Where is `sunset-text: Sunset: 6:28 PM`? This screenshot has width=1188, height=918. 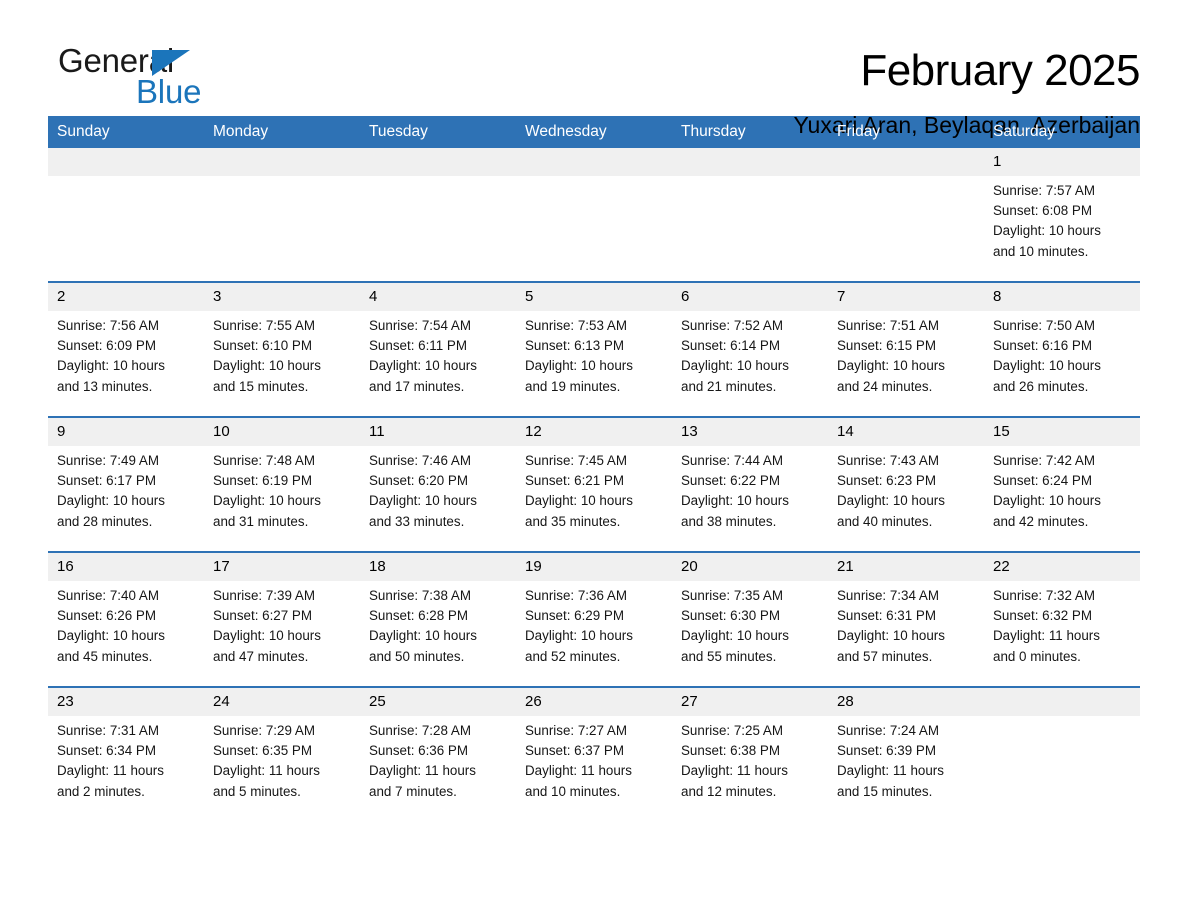
sunset-text: Sunset: 6:28 PM is located at coordinates (418, 616).